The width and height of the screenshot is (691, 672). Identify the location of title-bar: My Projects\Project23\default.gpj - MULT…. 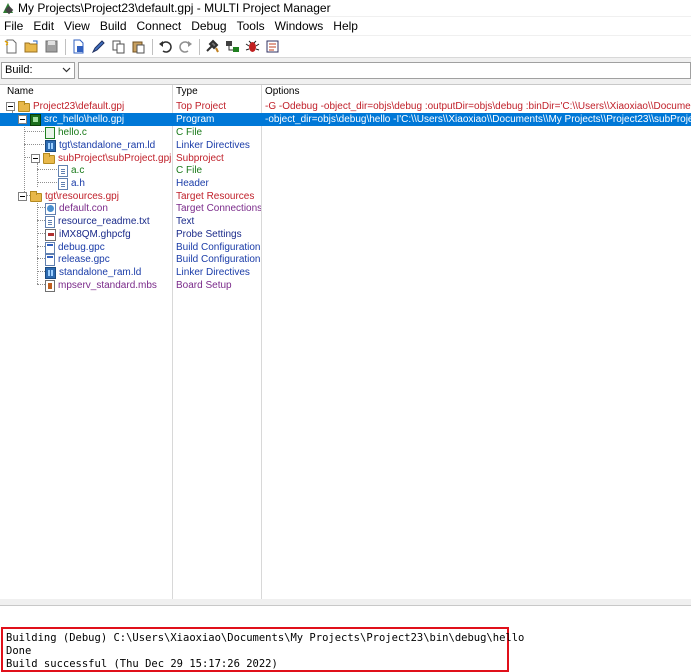
(345, 8).